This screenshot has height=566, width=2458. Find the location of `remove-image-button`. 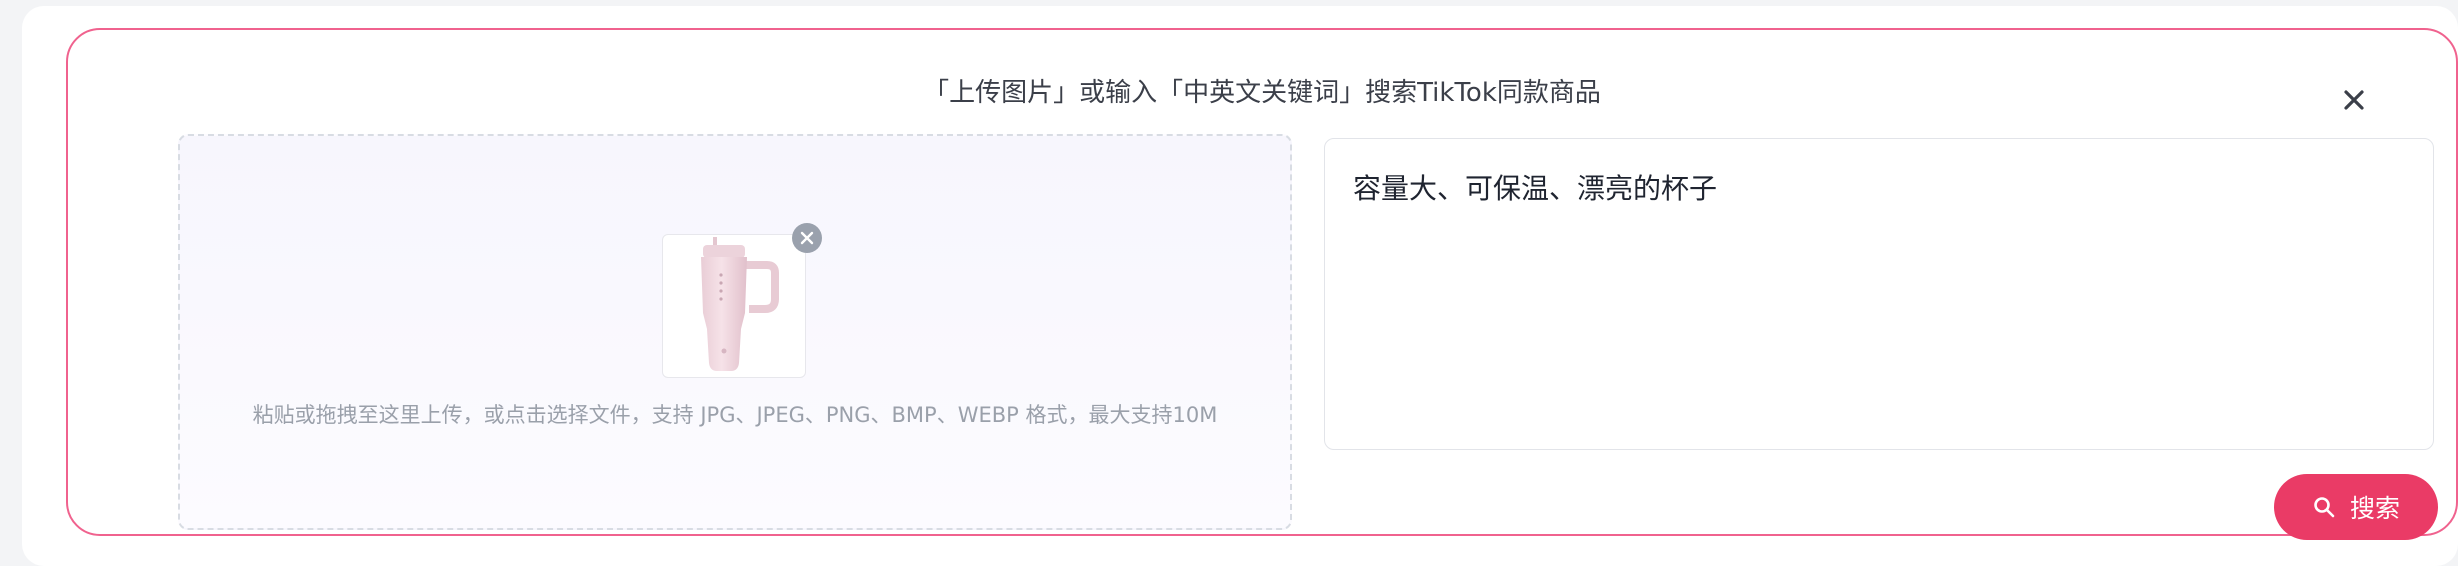

remove-image-button is located at coordinates (807, 238).